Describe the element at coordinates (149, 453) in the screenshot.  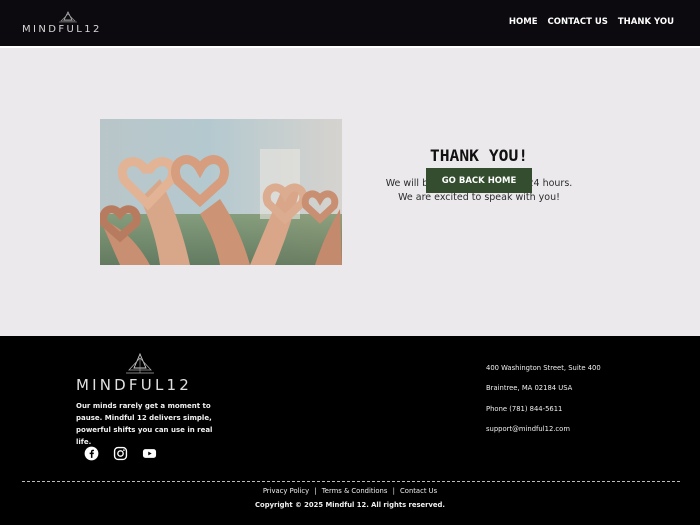
I see `youtube-icon` at that location.